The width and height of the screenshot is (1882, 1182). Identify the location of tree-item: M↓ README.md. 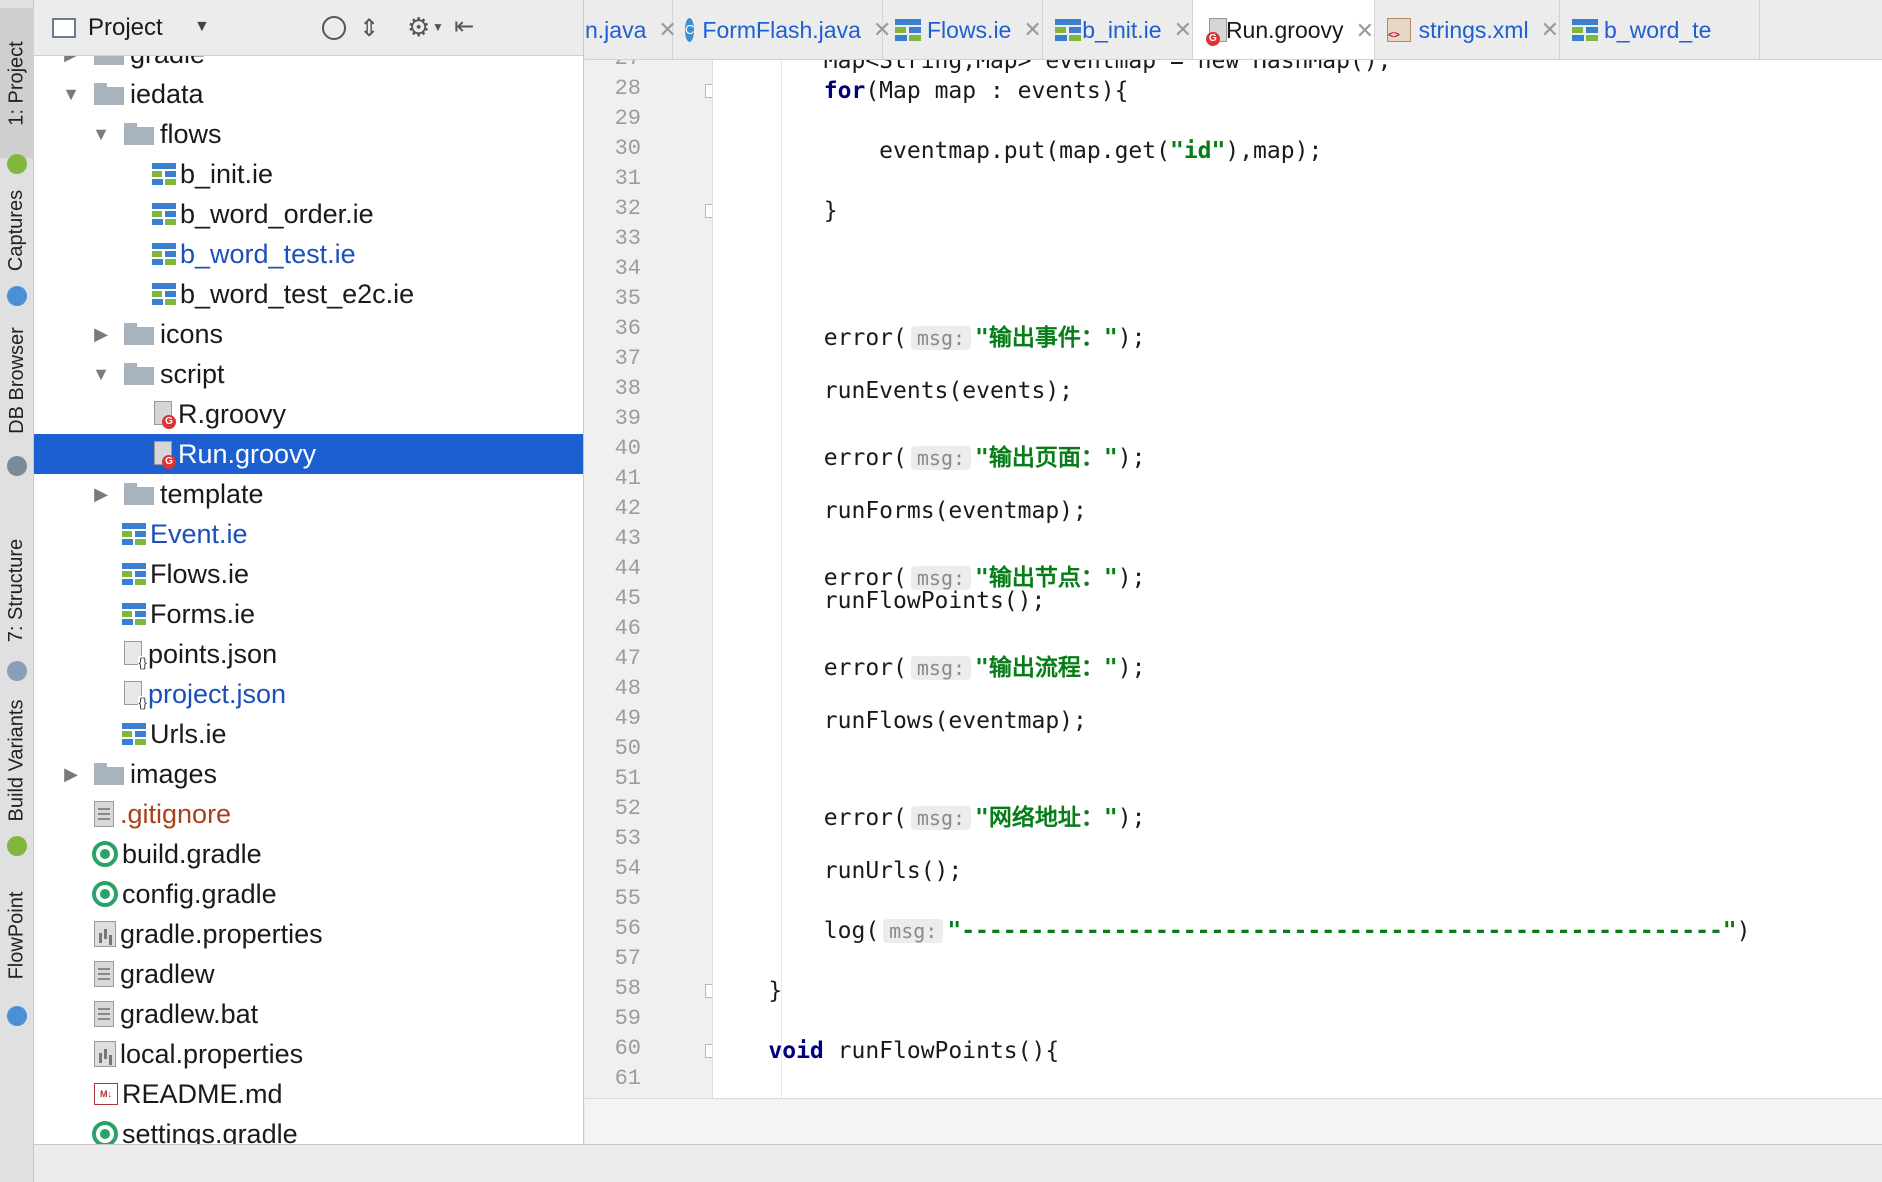
(308, 1094).